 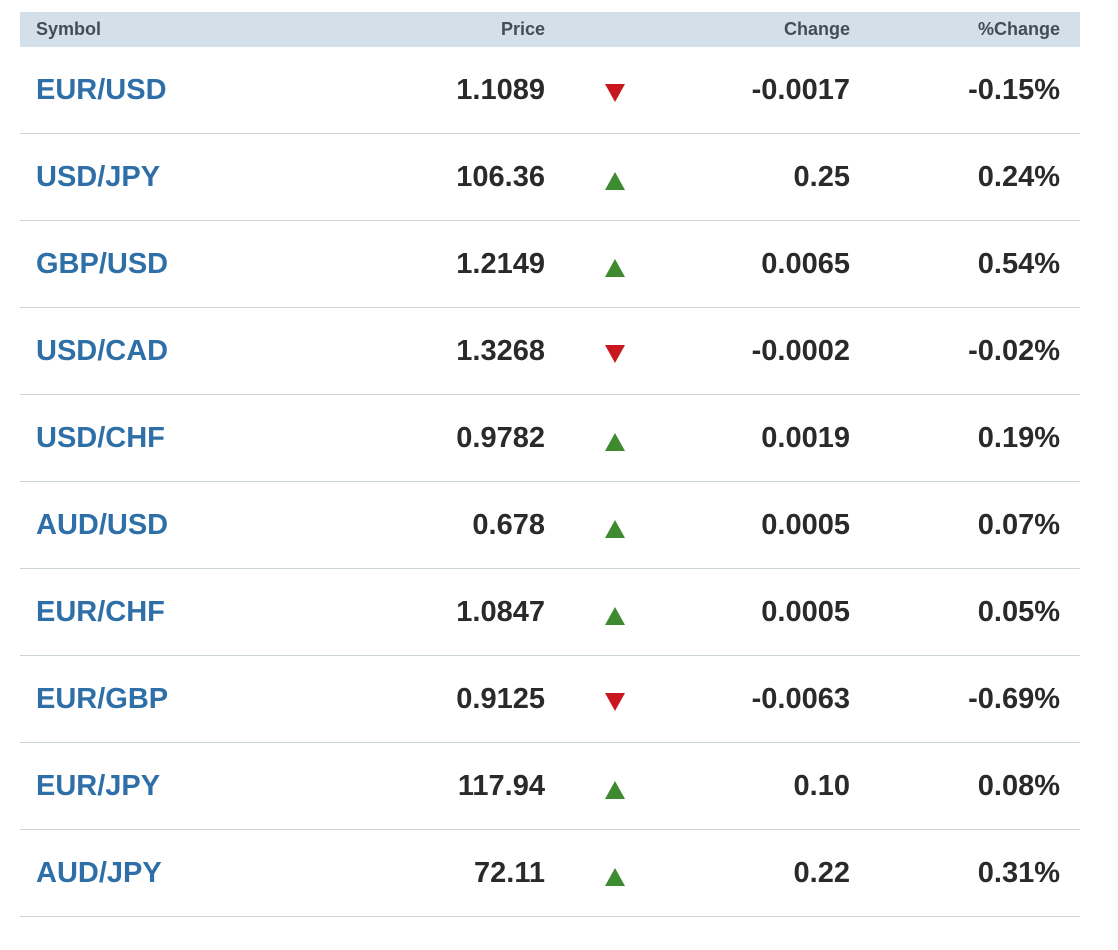 I want to click on pct-change-cell: 0.31%, so click(x=1018, y=872).